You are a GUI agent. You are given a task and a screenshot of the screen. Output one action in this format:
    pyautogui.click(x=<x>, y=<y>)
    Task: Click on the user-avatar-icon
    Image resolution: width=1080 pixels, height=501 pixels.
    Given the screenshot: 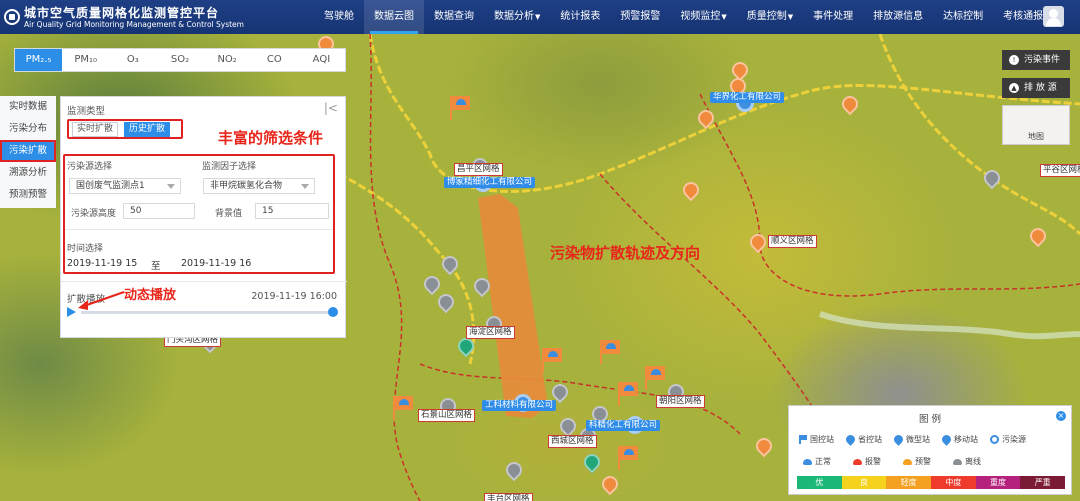 What is the action you would take?
    pyautogui.click(x=1053, y=16)
    